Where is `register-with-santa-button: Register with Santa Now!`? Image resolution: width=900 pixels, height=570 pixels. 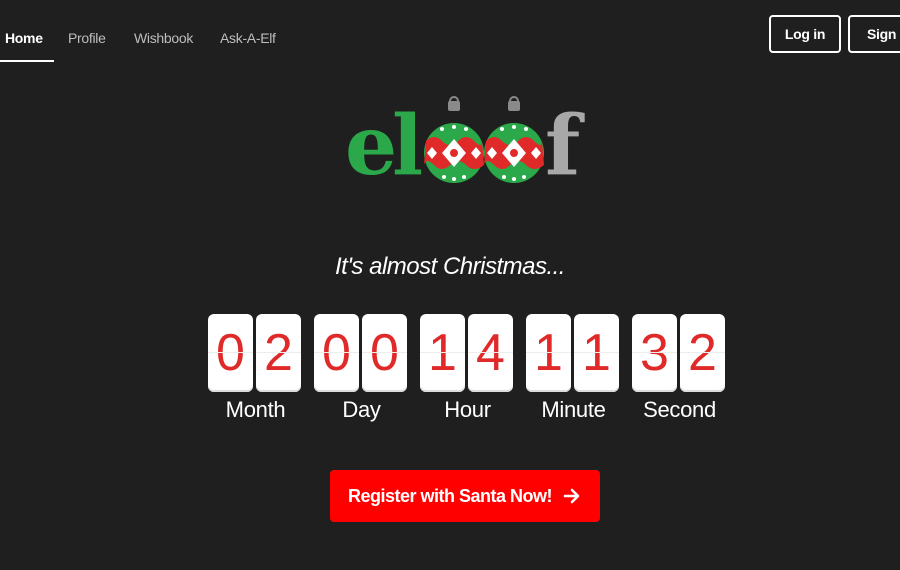
register-with-santa-button: Register with Santa Now! is located at coordinates (465, 496).